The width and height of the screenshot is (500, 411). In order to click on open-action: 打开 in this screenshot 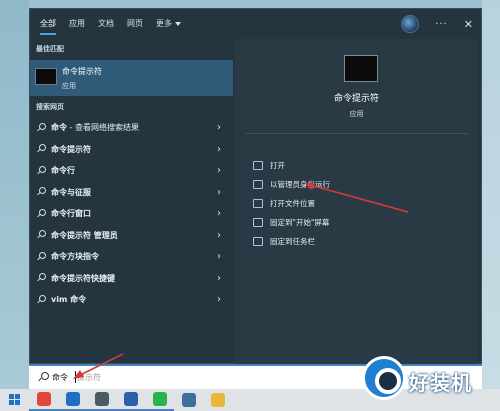, I will do `click(291, 165)`.